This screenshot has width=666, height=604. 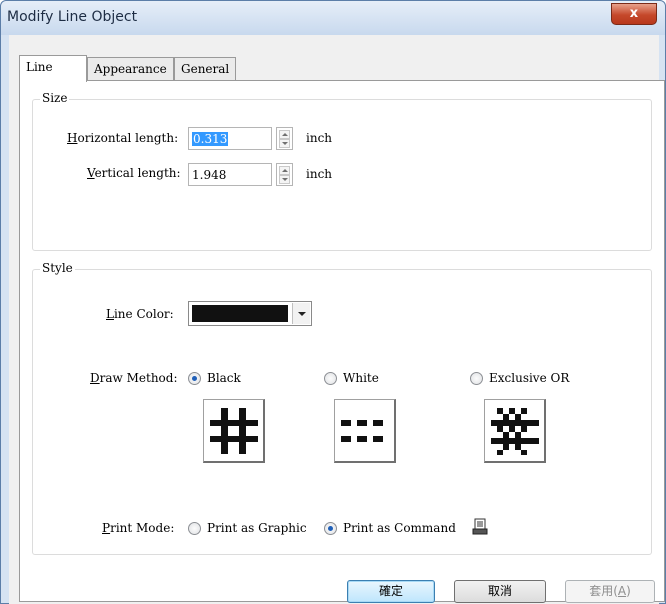 I want to click on print-as-graphic-radio, so click(x=194, y=528).